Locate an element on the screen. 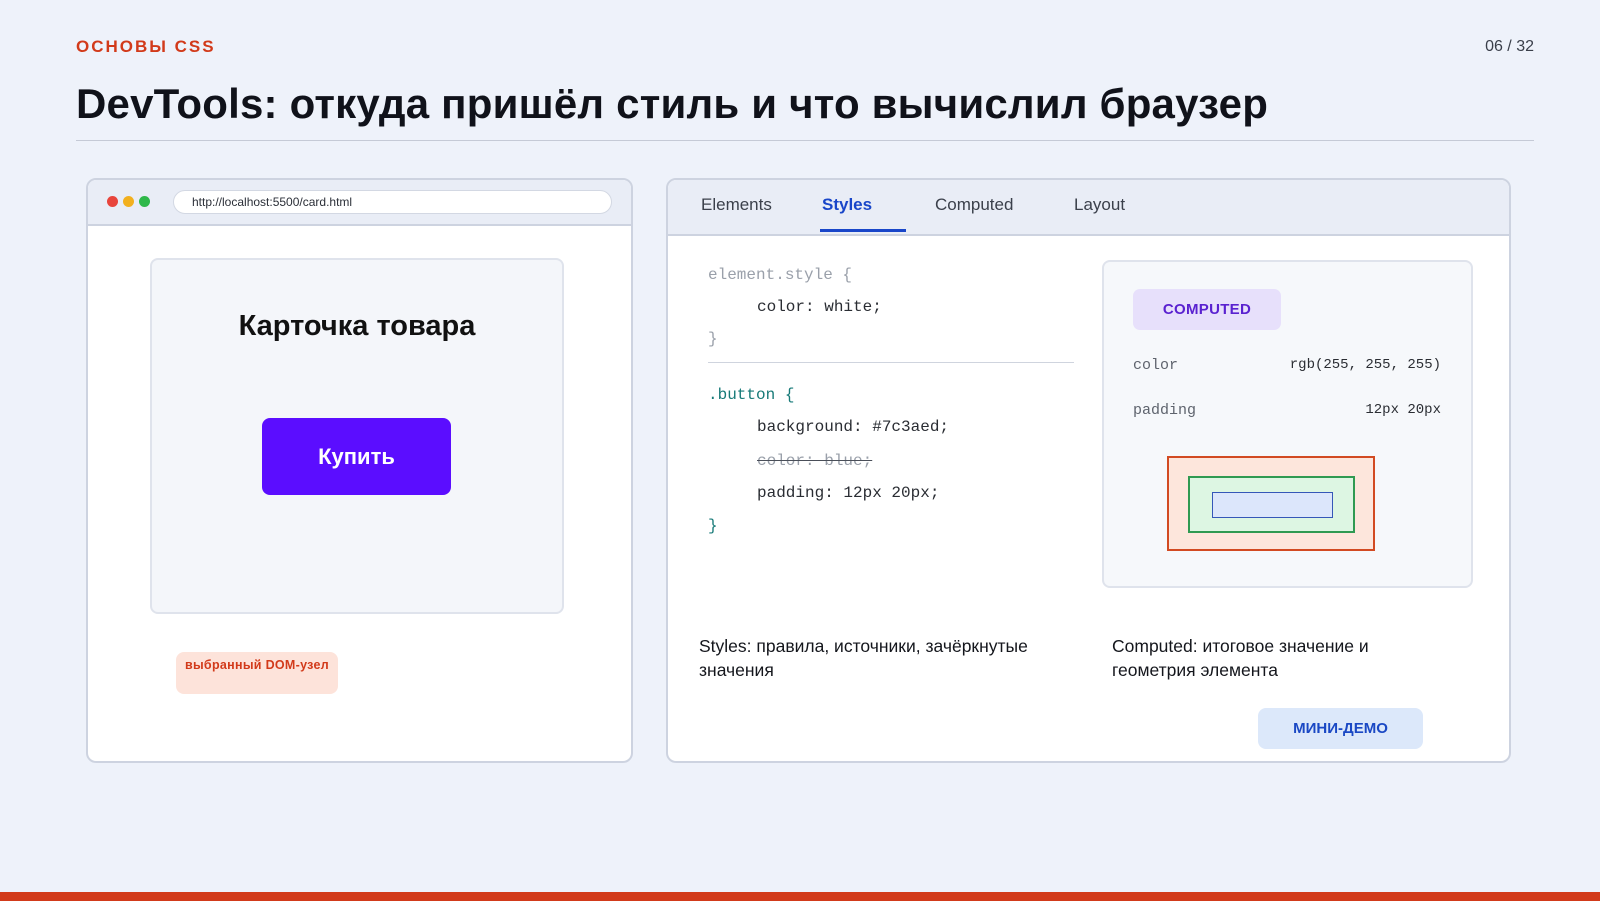  button-padding-declaration: padding: 12px 20px; is located at coordinates (848, 493).